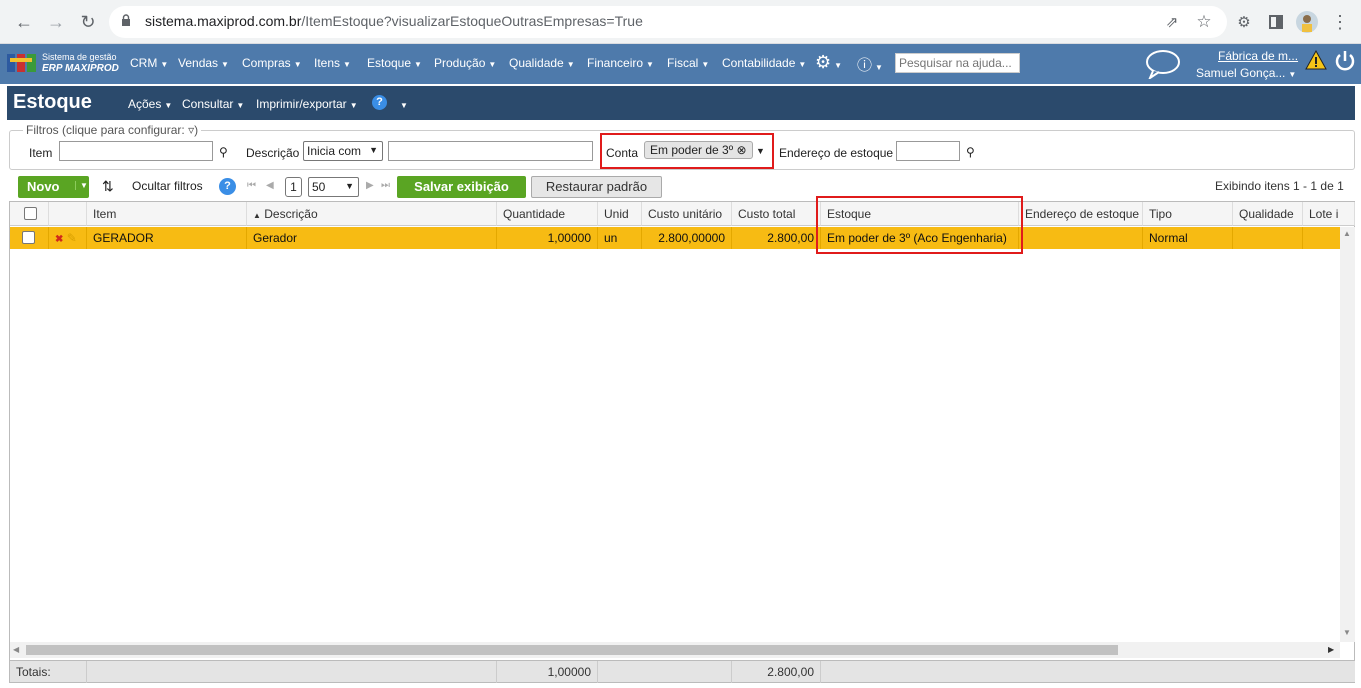  What do you see at coordinates (1331, 649) in the screenshot?
I see `scroll-right-icon: ▶` at bounding box center [1331, 649].